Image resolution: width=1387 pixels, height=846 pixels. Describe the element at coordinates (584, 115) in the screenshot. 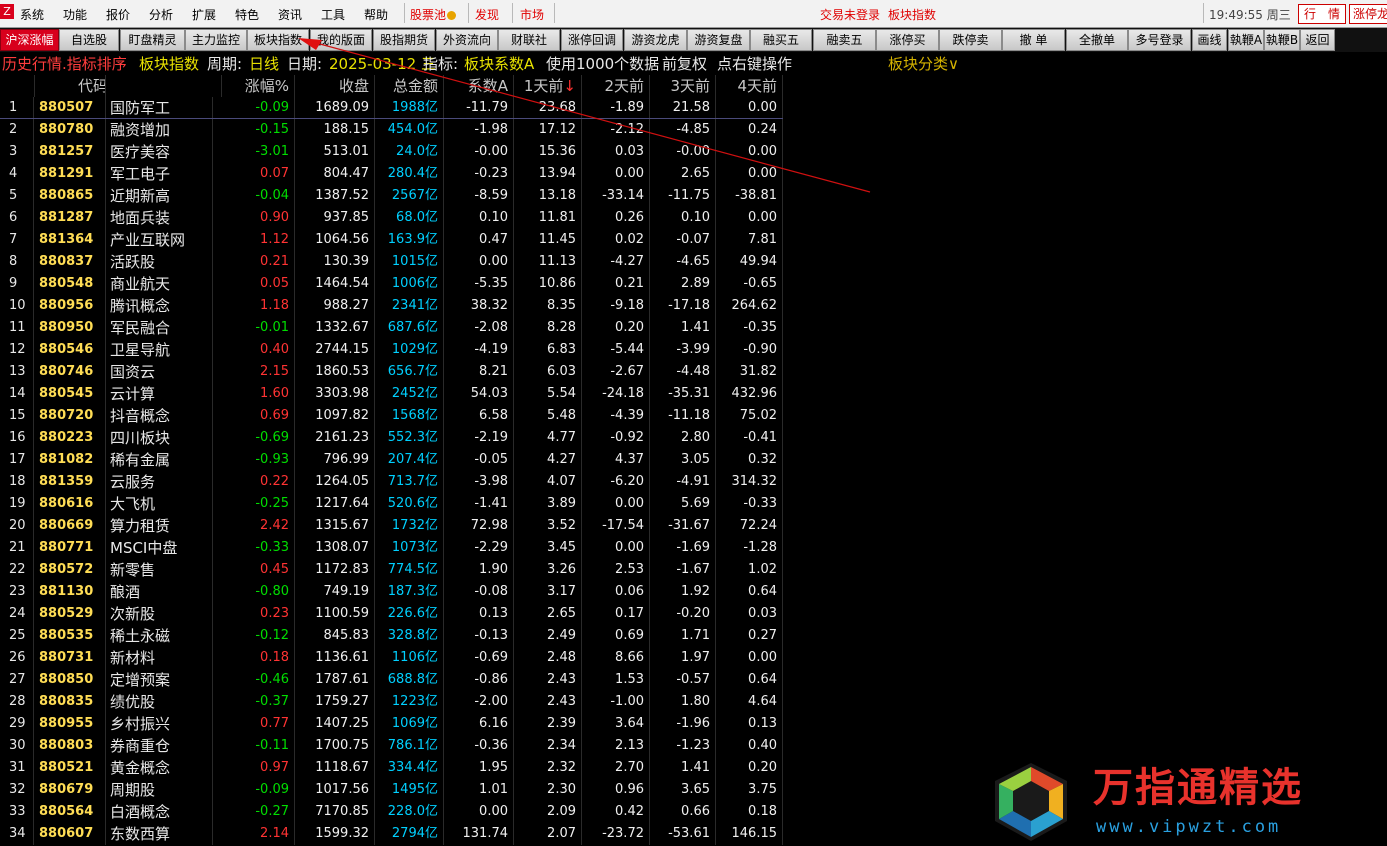

I see `annotation-arrow` at that location.